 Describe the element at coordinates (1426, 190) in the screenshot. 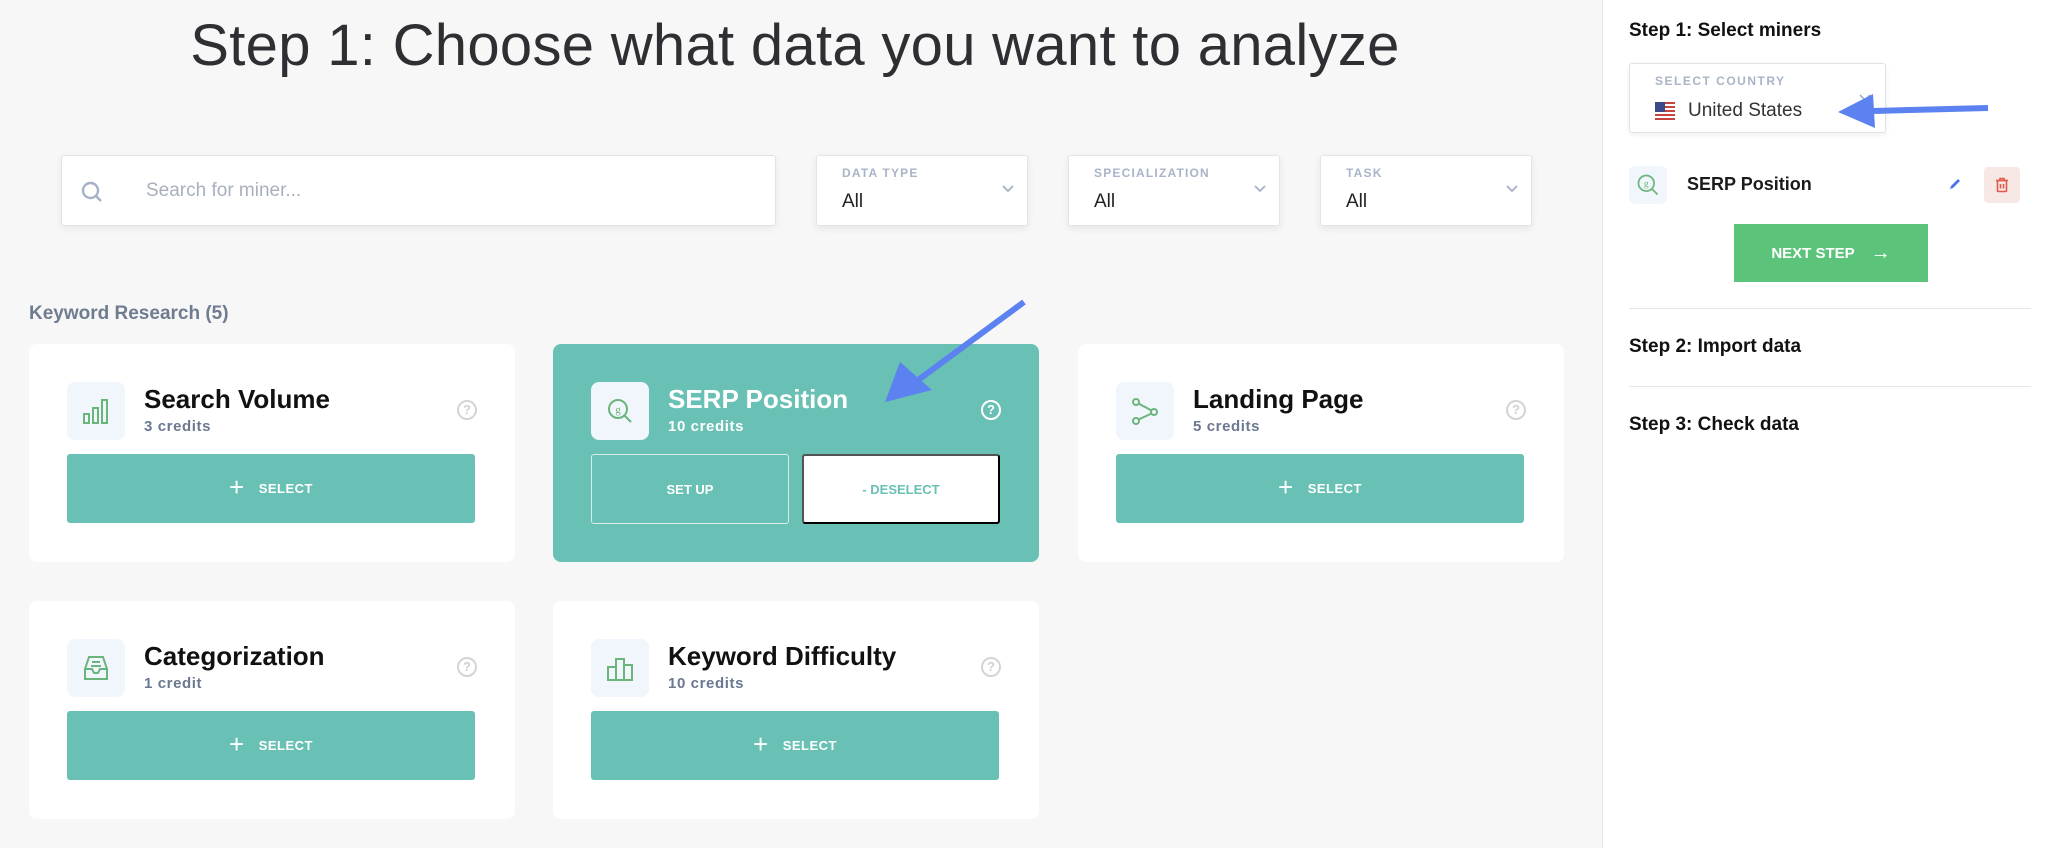

I see `filter-task: TASK All` at that location.